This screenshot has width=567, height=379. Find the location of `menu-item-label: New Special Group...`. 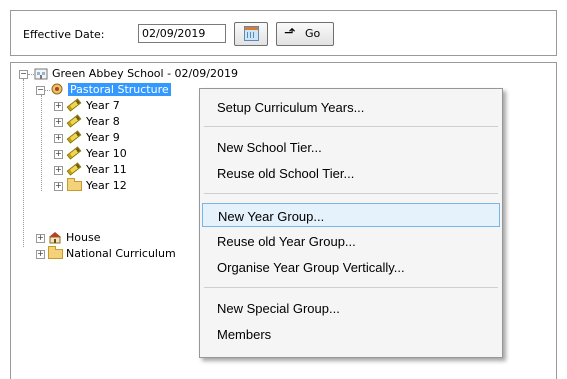

menu-item-label: New Special Group... is located at coordinates (278, 308).